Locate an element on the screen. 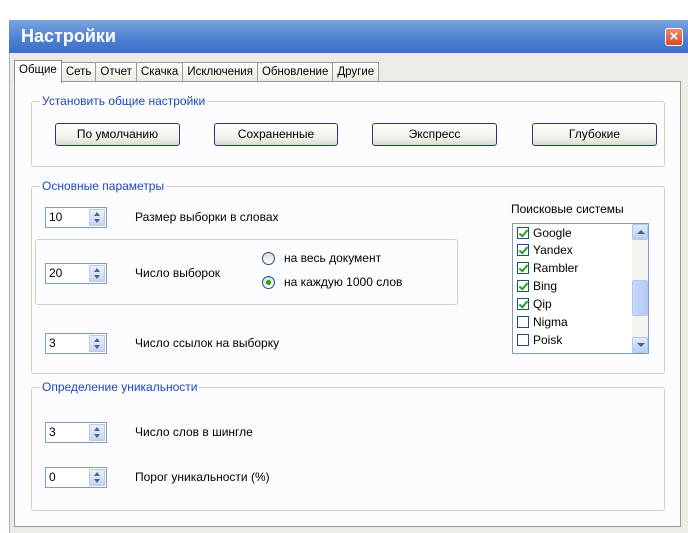 The image size is (688, 533). main-params-legend: Основные параметры is located at coordinates (103, 186).